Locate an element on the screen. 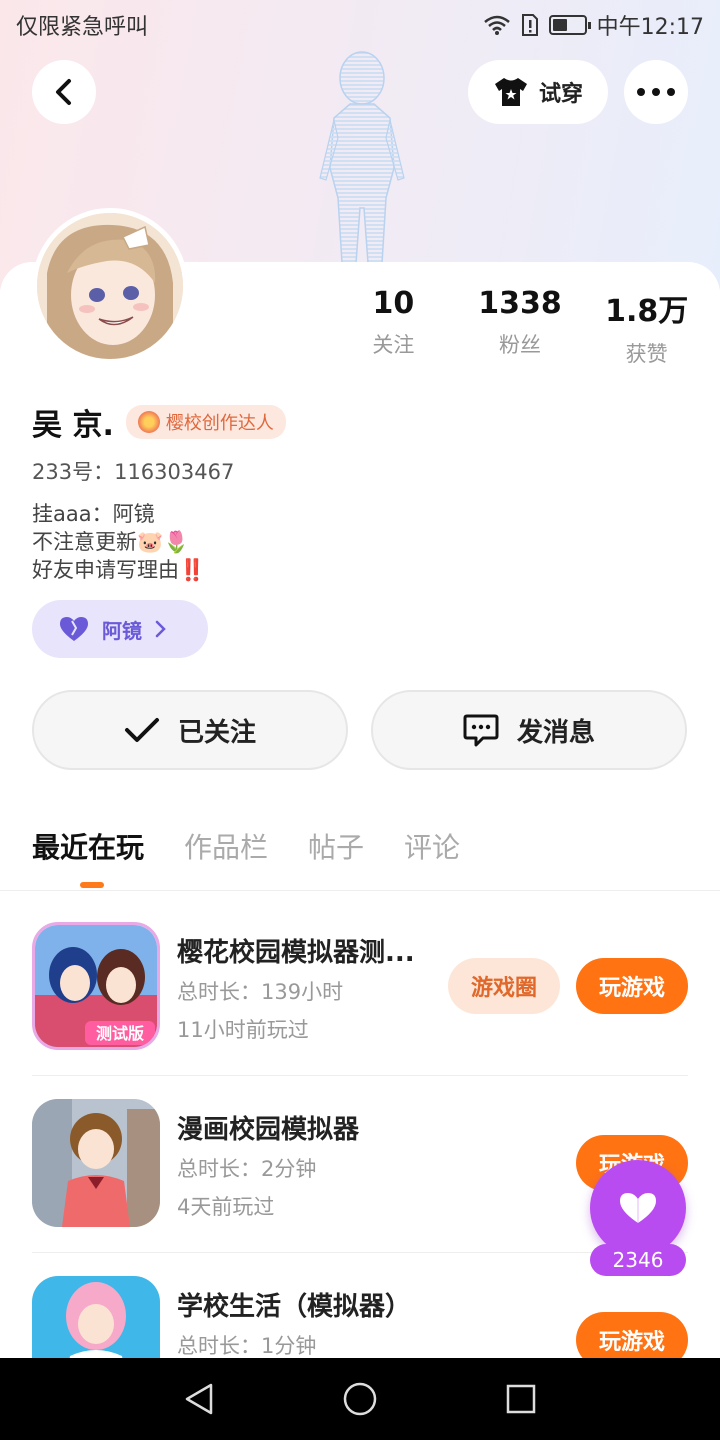 The image size is (720, 1440). nav-home-icon is located at coordinates (360, 1399).